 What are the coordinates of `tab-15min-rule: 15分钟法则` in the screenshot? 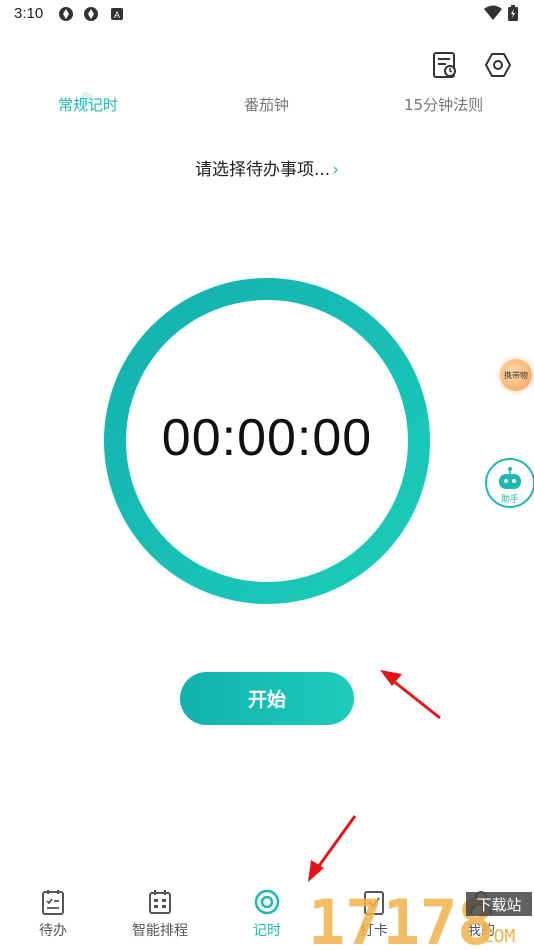 It's located at (443, 104).